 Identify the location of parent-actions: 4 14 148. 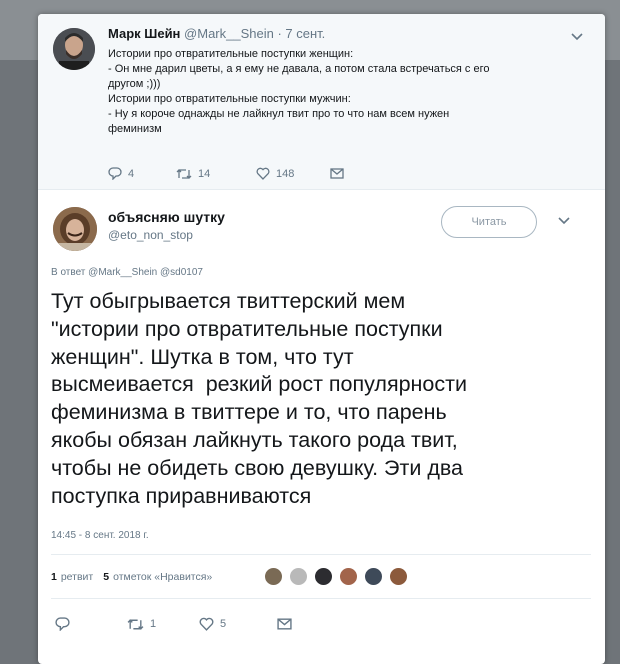
(226, 173).